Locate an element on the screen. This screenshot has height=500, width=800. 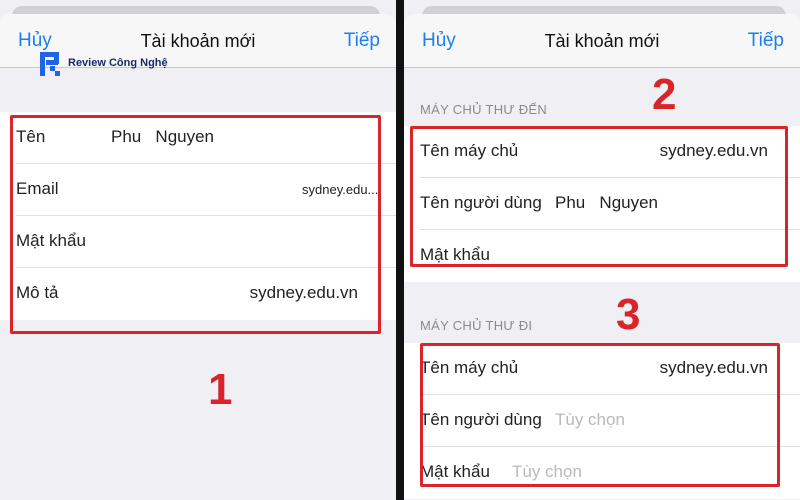
nav-divider is located at coordinates (602, 67).